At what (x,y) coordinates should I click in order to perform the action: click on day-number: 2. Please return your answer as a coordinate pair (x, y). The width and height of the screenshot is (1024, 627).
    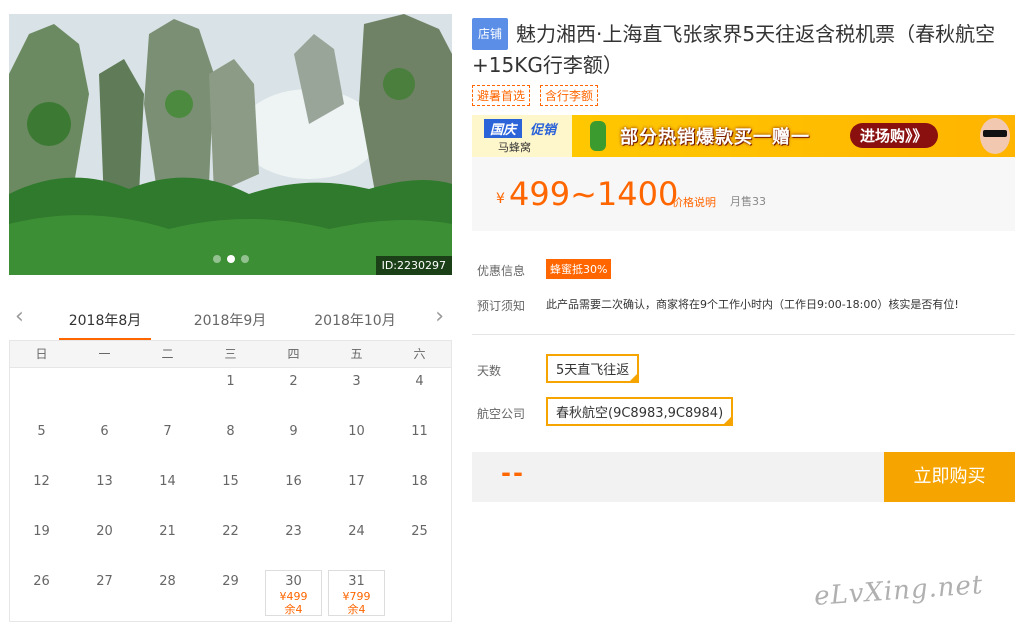
    Looking at the image, I should click on (293, 381).